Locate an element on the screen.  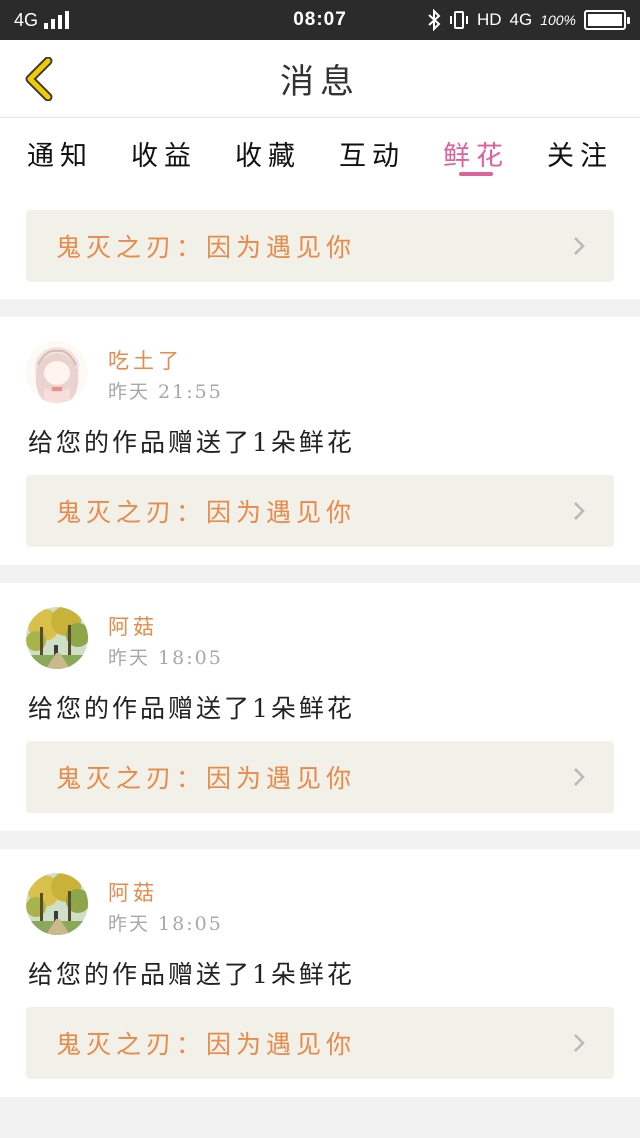
tab-earnings: 收益 is located at coordinates (164, 153).